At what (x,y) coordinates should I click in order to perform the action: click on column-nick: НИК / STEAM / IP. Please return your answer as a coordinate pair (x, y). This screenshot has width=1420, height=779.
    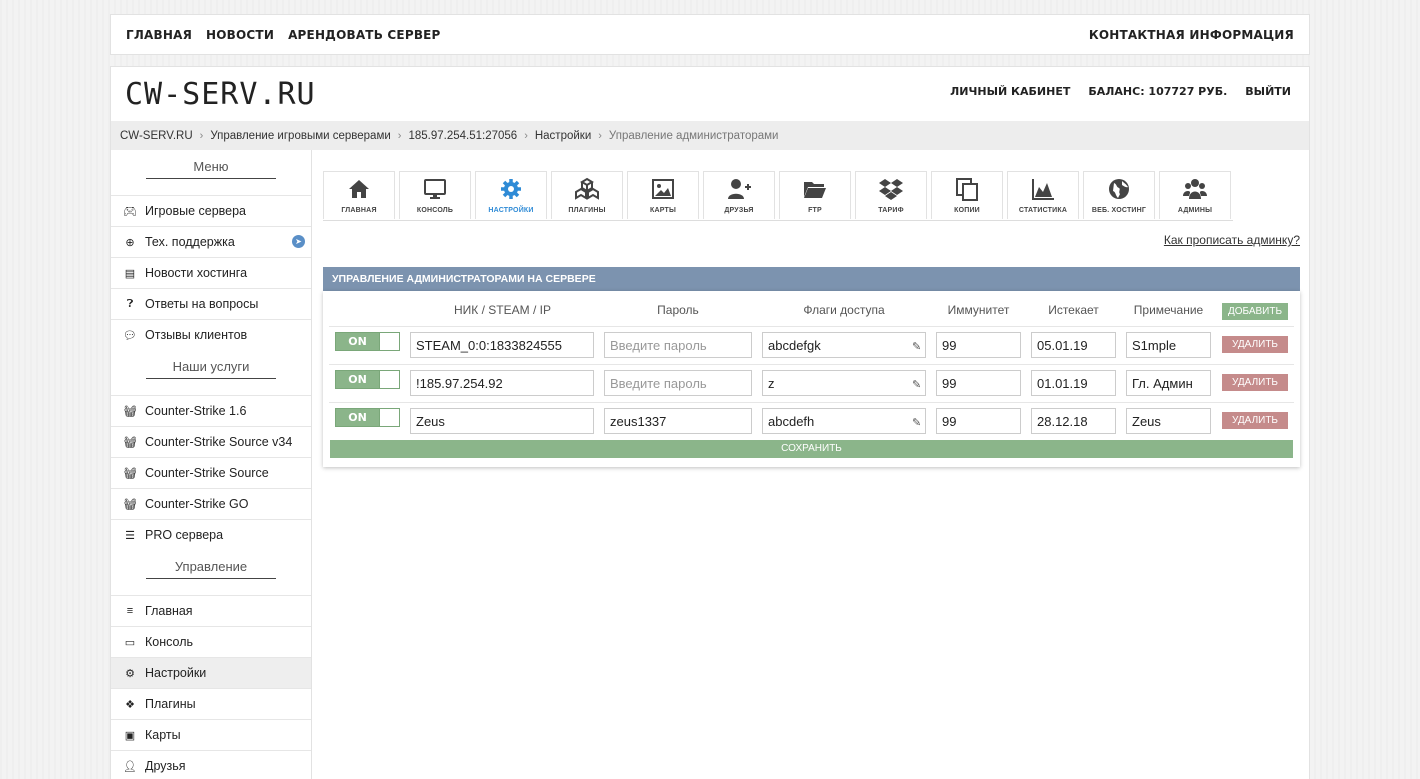
    Looking at the image, I should click on (502, 310).